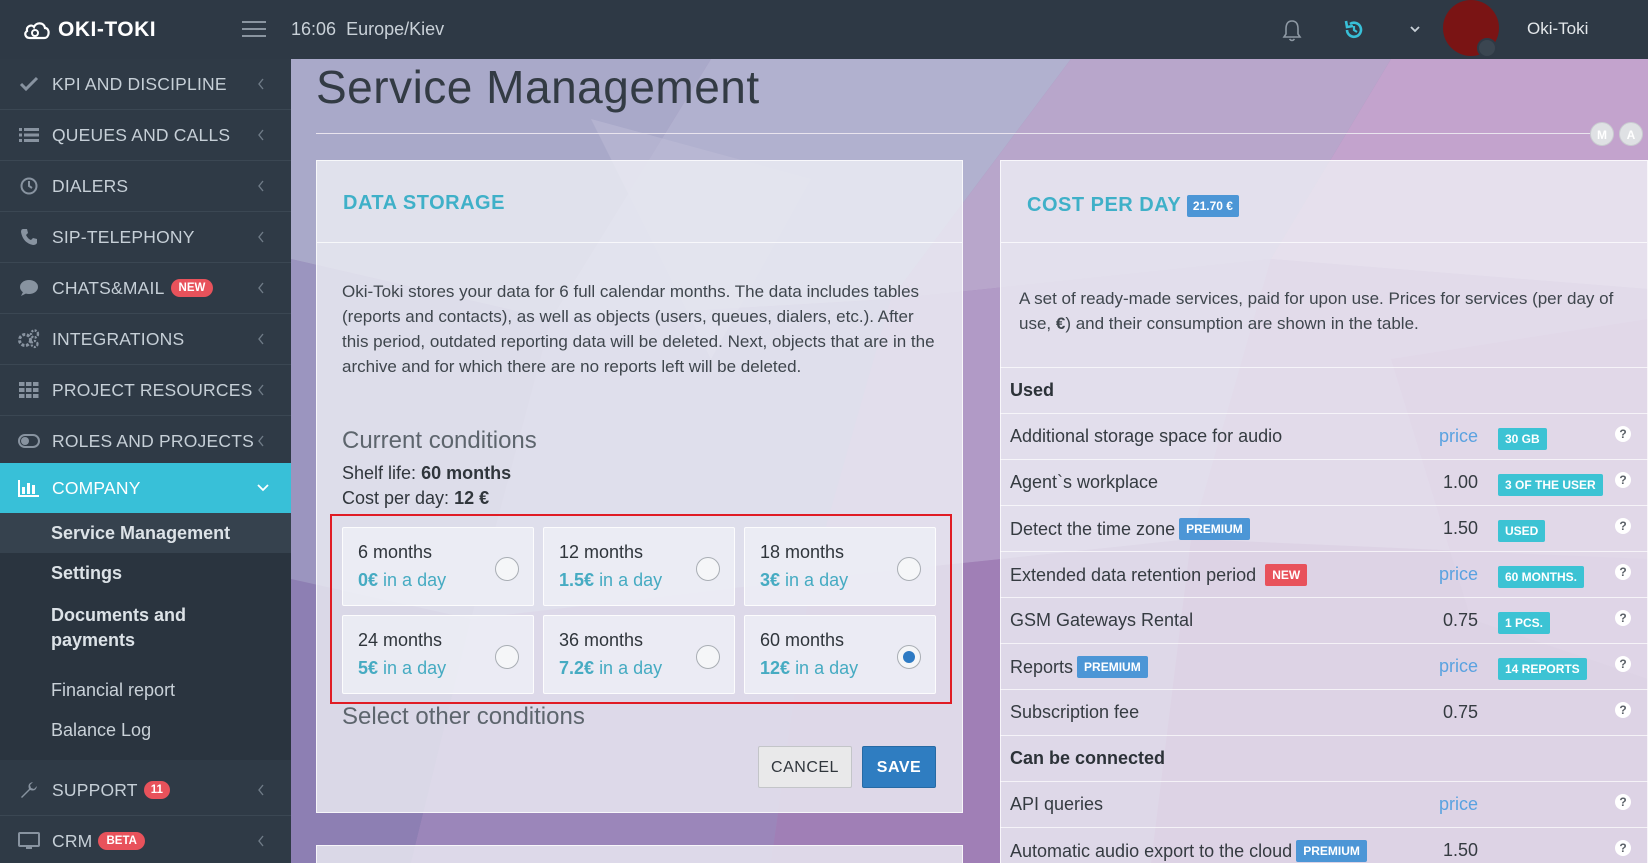 Image resolution: width=1648 pixels, height=863 pixels. Describe the element at coordinates (29, 488) in the screenshot. I see `bar-chart-icon` at that location.